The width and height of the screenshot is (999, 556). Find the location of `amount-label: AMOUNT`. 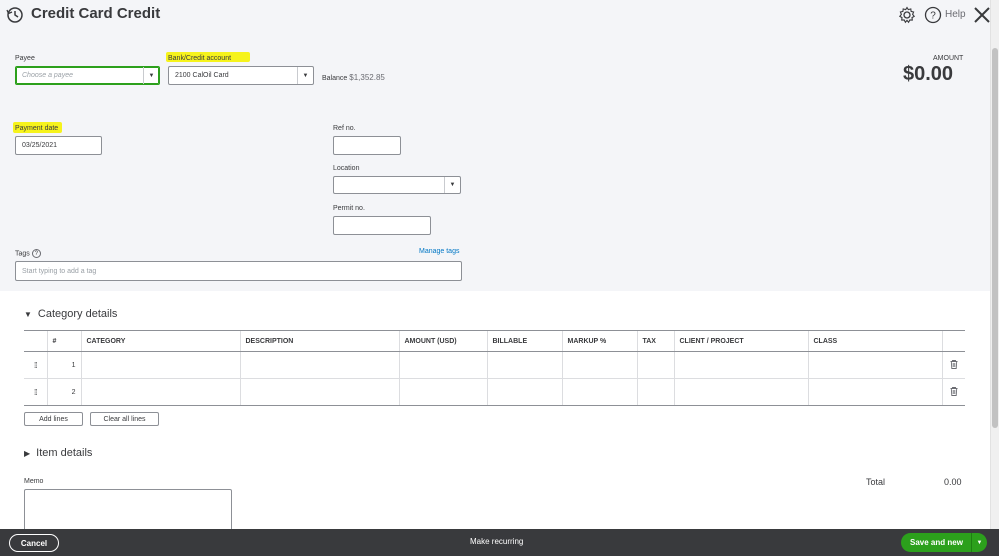

amount-label: AMOUNT is located at coordinates (948, 58).